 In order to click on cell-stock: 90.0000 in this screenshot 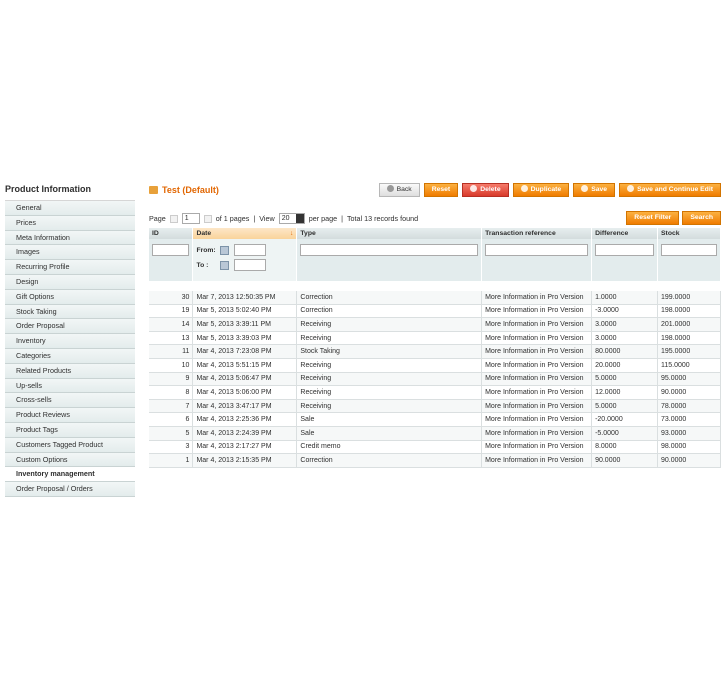, I will do `click(689, 460)`.